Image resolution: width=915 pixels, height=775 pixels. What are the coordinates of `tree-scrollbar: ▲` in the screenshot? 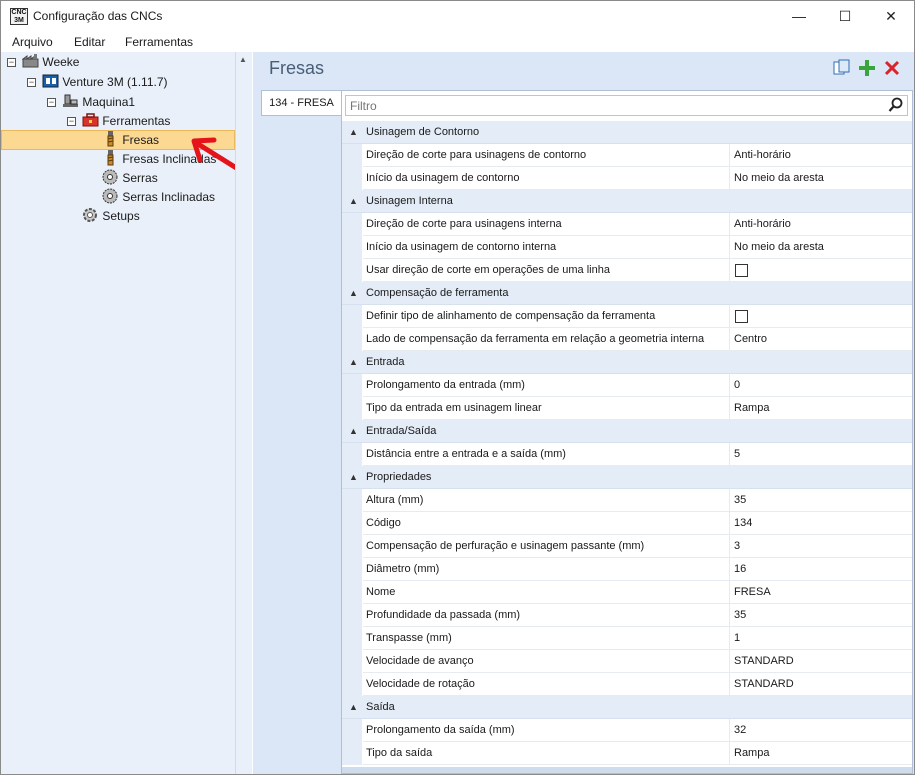 It's located at (243, 413).